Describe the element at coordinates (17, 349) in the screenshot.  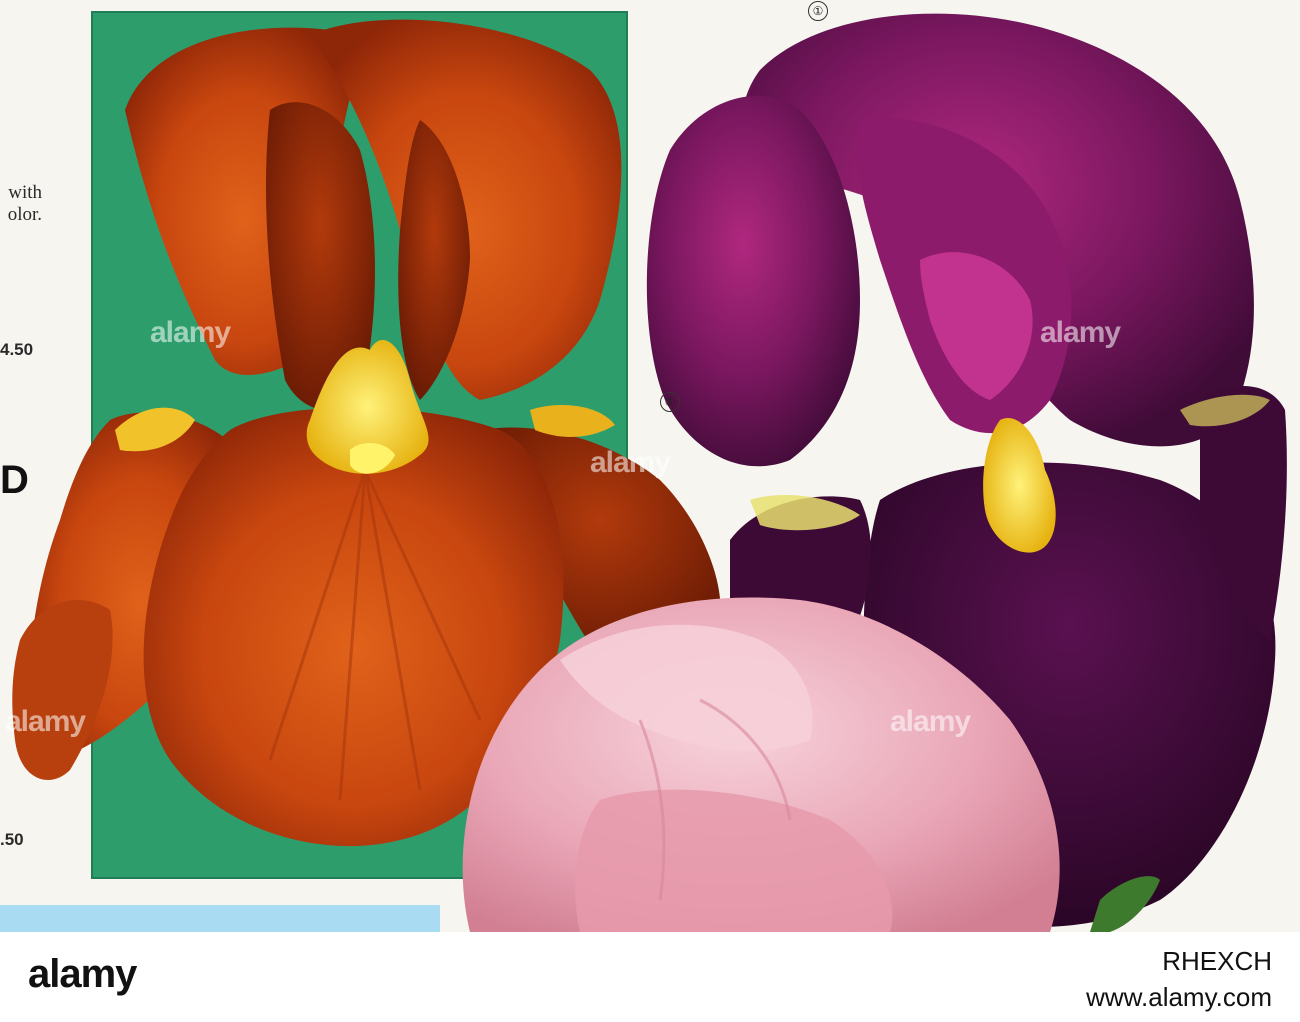
I see `price-fragment-1: 4.50` at that location.